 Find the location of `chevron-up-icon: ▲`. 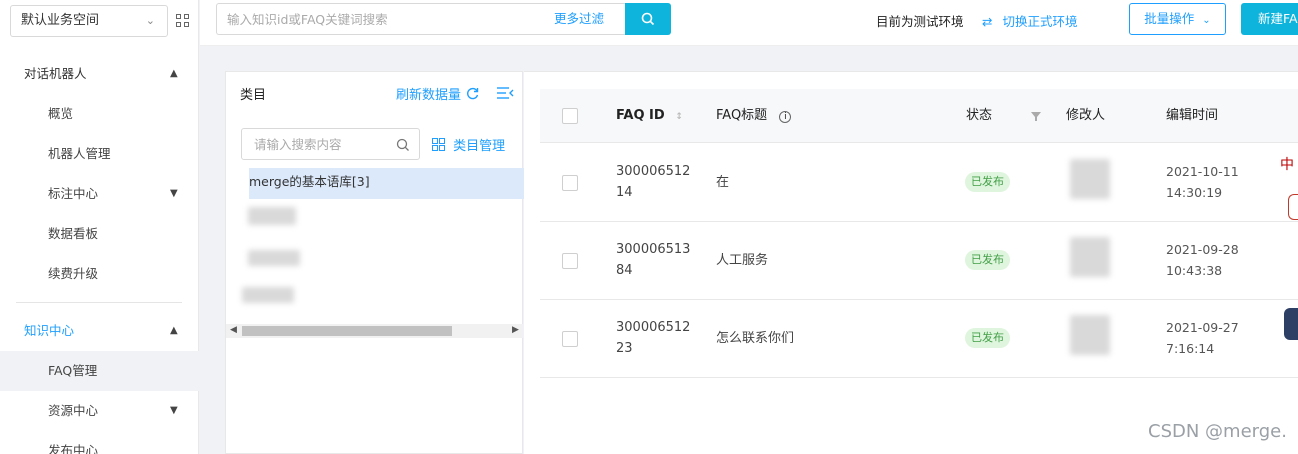

chevron-up-icon: ▲ is located at coordinates (174, 330).